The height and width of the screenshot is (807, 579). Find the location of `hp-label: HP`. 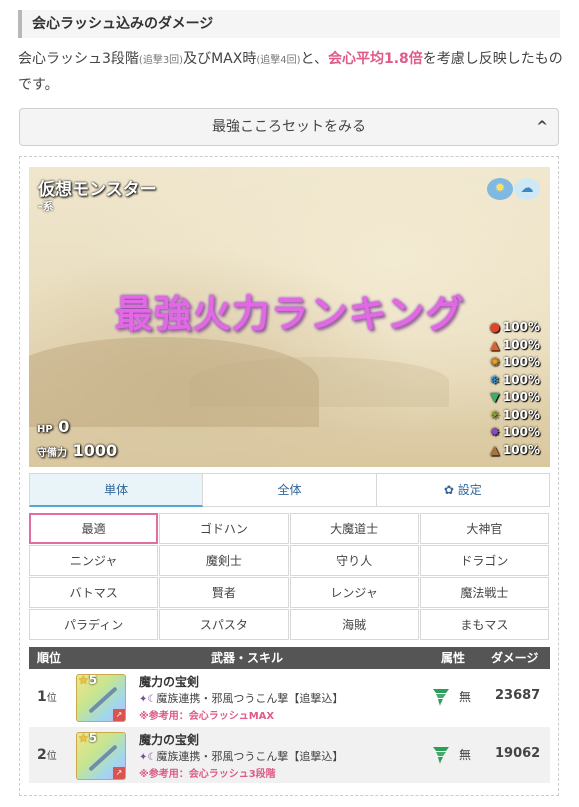

hp-label: HP is located at coordinates (45, 429).